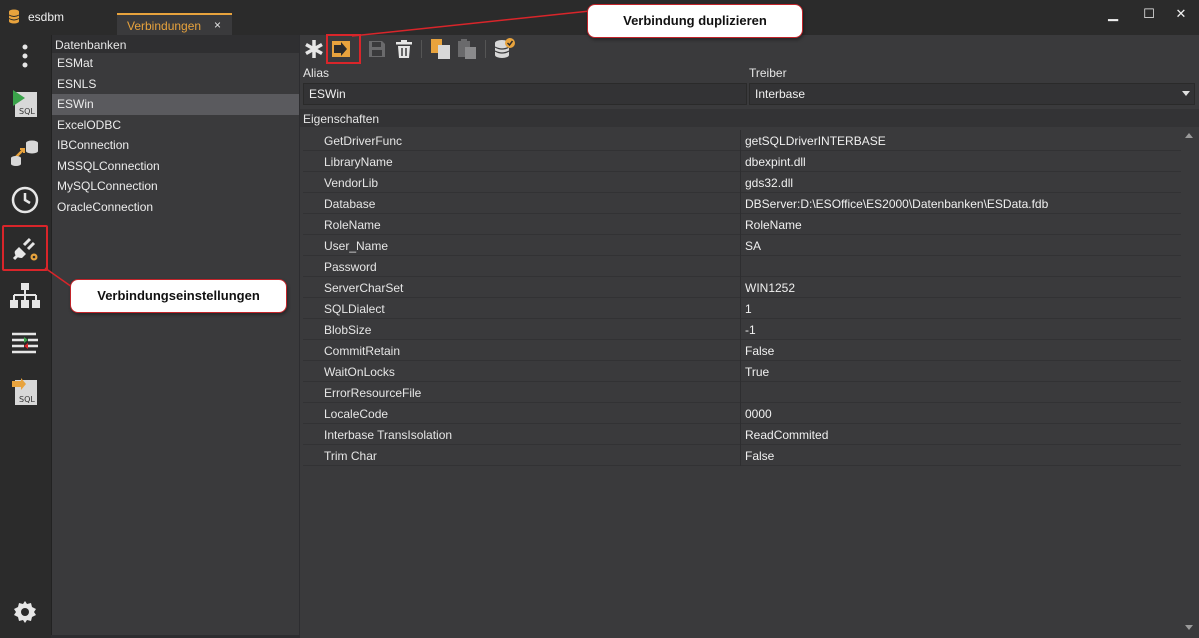  I want to click on scroll-down-icon, so click(1189, 627).